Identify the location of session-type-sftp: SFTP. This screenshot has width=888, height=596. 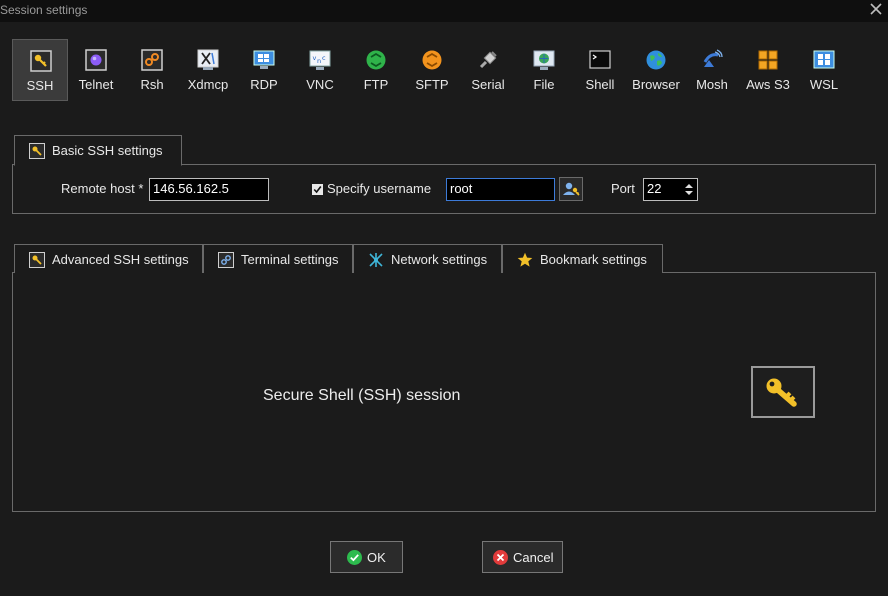
(432, 70).